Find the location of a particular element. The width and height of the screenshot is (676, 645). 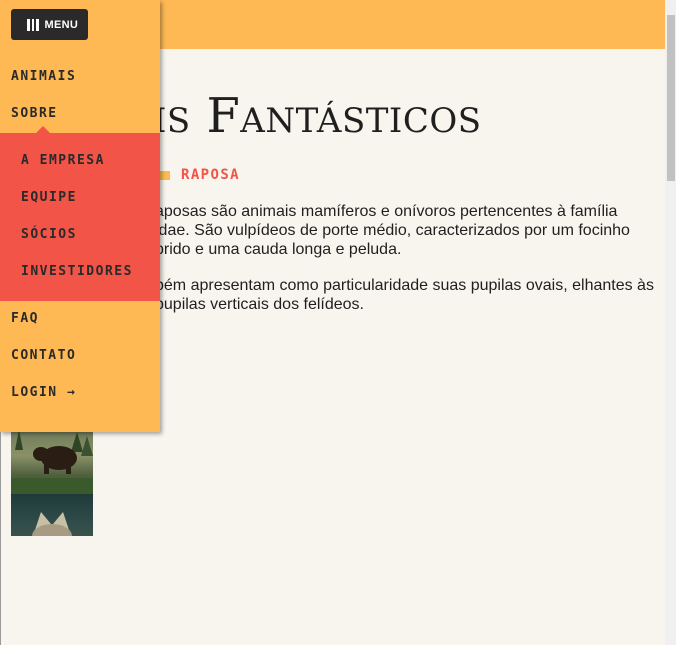

submenu-item-a-empresa: A EMPRESA is located at coordinates (63, 160).